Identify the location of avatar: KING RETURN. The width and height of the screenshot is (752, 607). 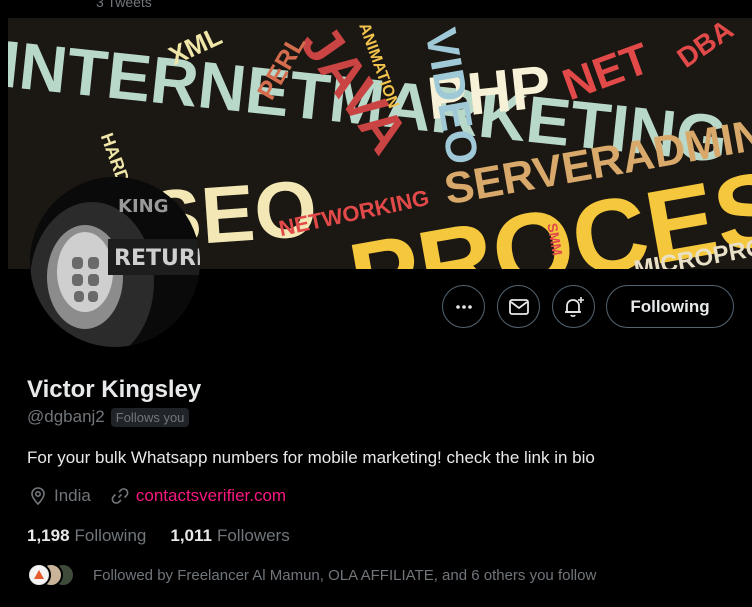
(115, 262).